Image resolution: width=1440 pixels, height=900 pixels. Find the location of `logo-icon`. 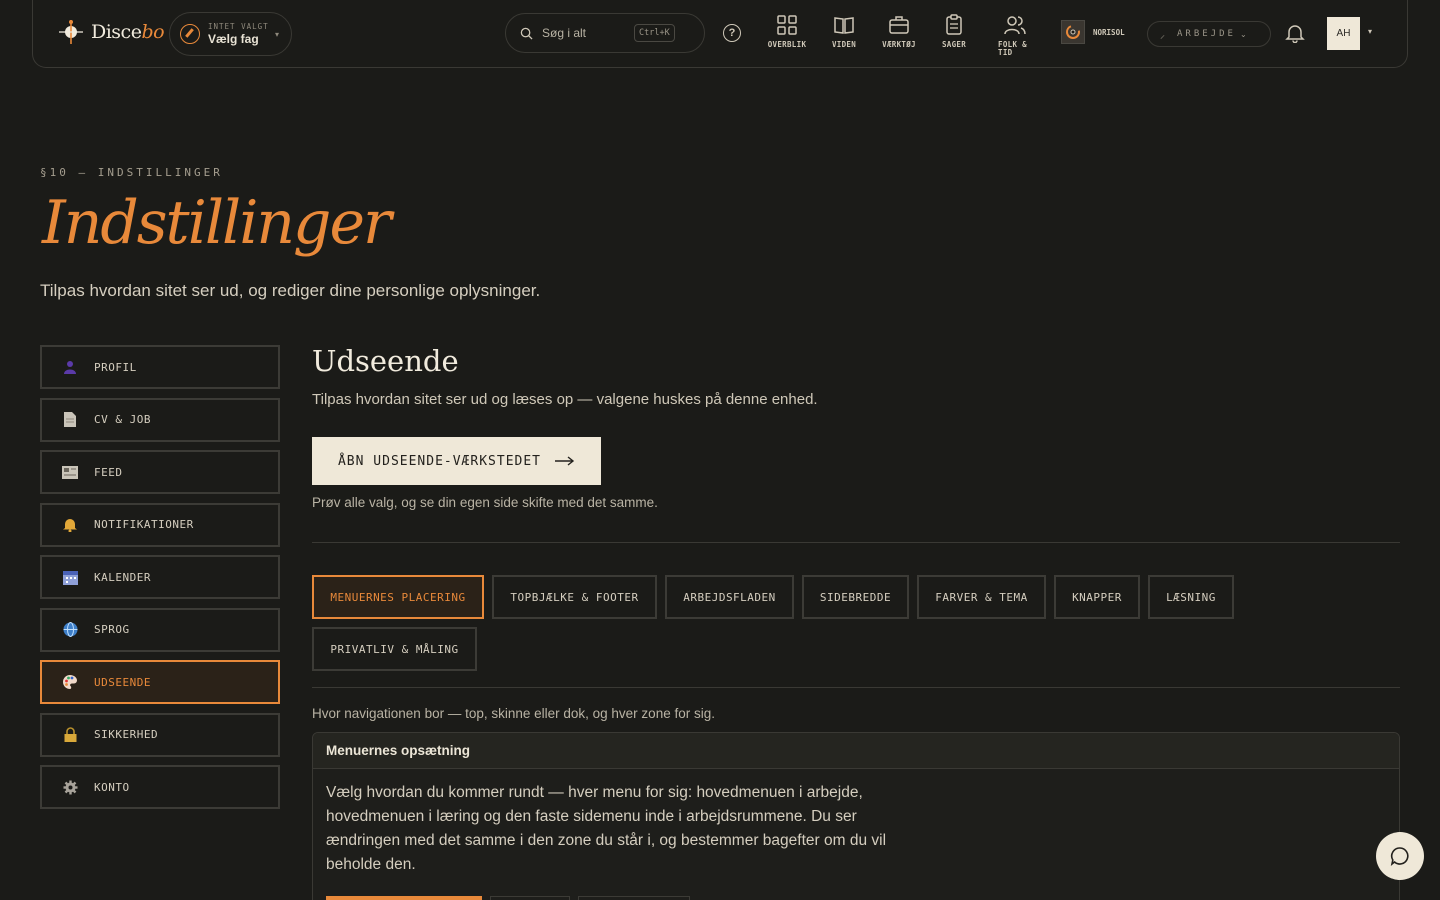

logo-icon is located at coordinates (71, 32).